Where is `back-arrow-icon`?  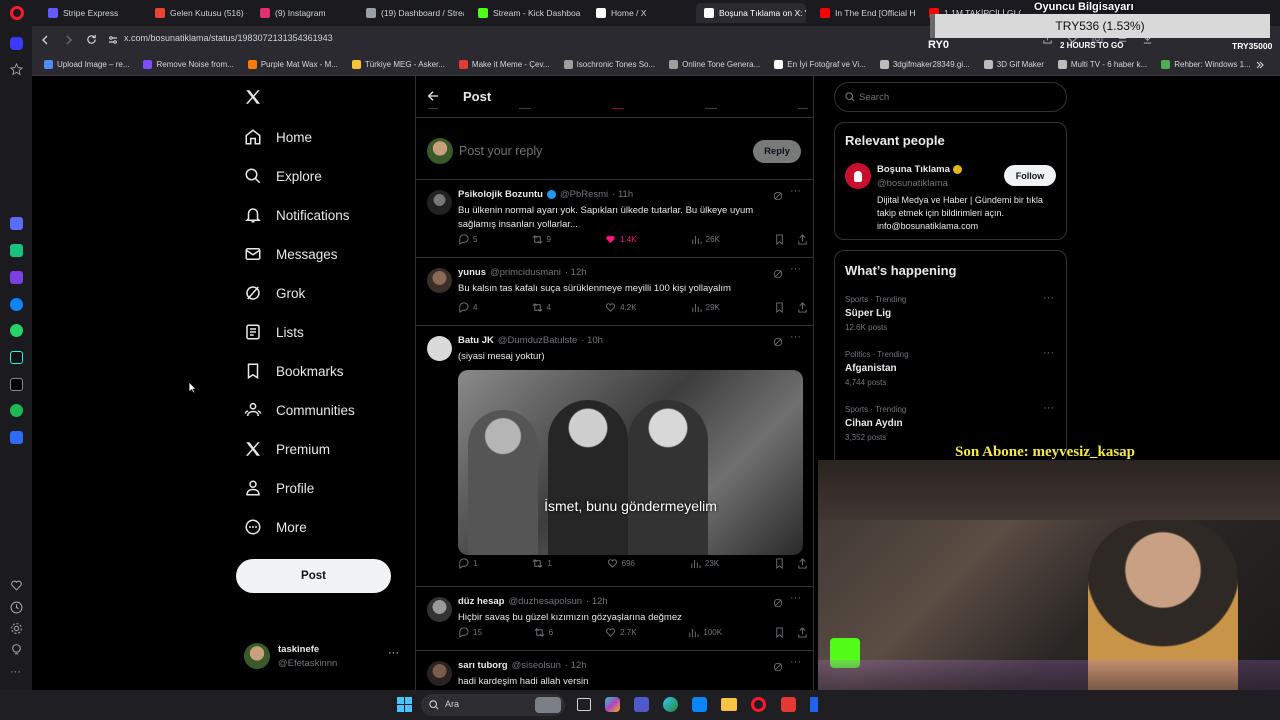
back-arrow-icon is located at coordinates (433, 96).